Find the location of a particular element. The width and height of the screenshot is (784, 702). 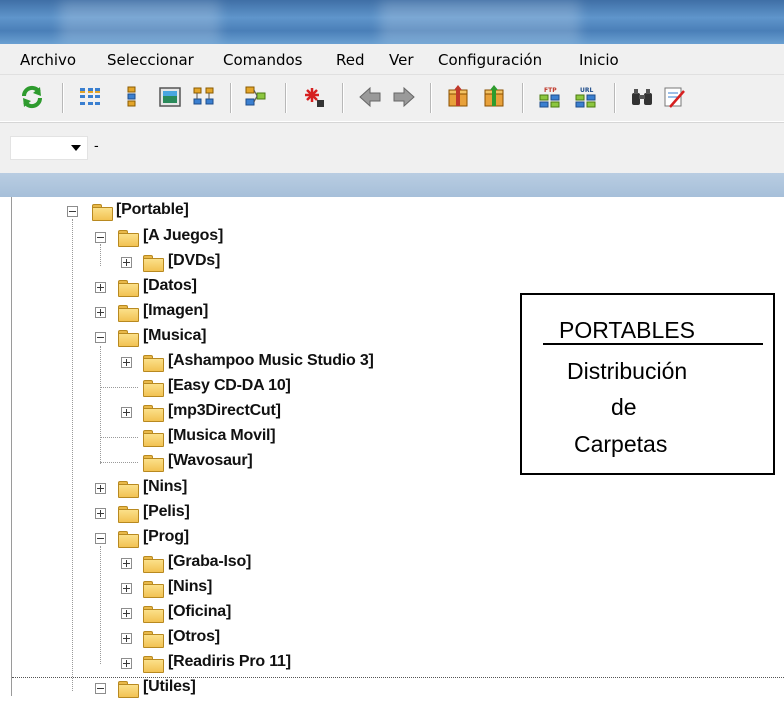

tree-item-label: [Graba-Iso] is located at coordinates (210, 561).